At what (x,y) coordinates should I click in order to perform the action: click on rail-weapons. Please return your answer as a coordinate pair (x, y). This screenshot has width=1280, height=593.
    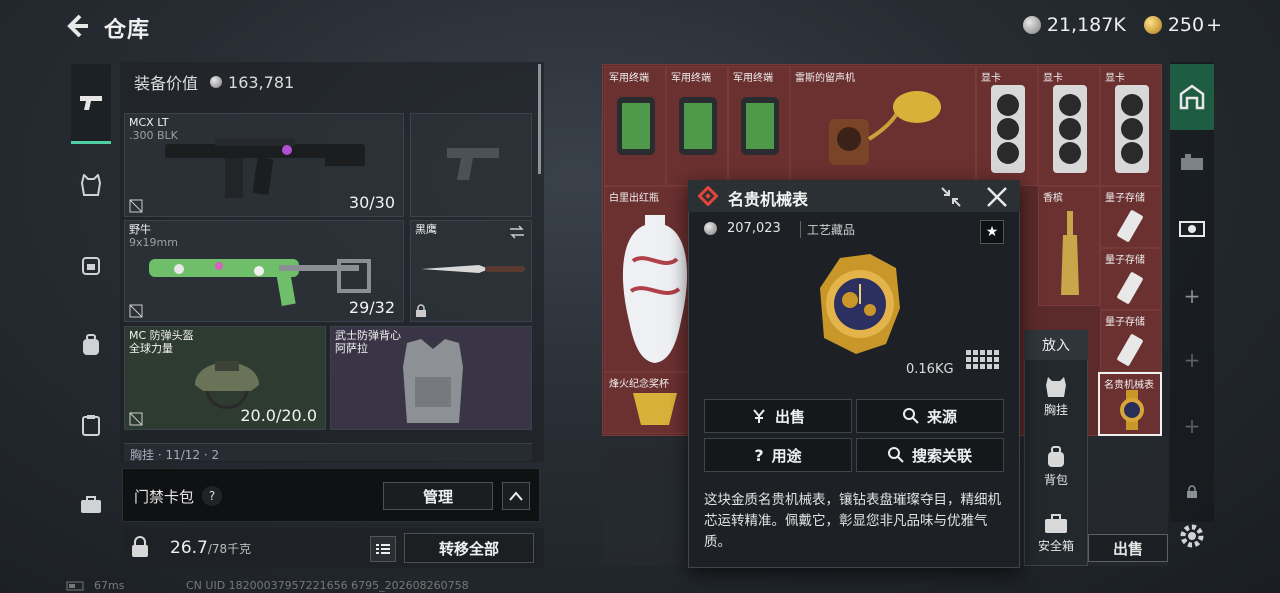
    Looking at the image, I should click on (91, 104).